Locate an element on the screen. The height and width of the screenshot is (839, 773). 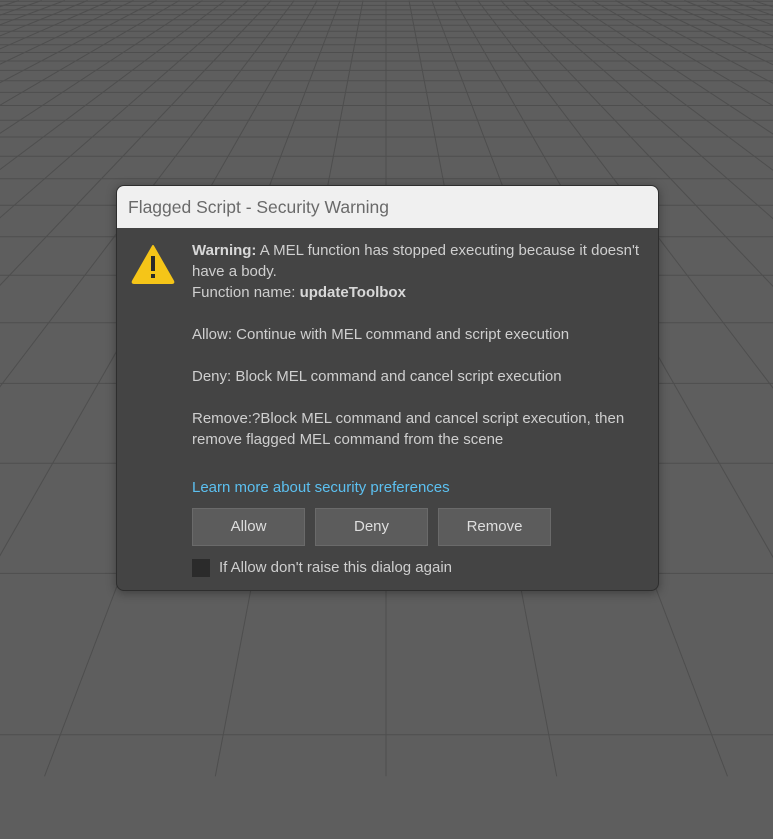
function-name: updateToolbox is located at coordinates (352, 292).